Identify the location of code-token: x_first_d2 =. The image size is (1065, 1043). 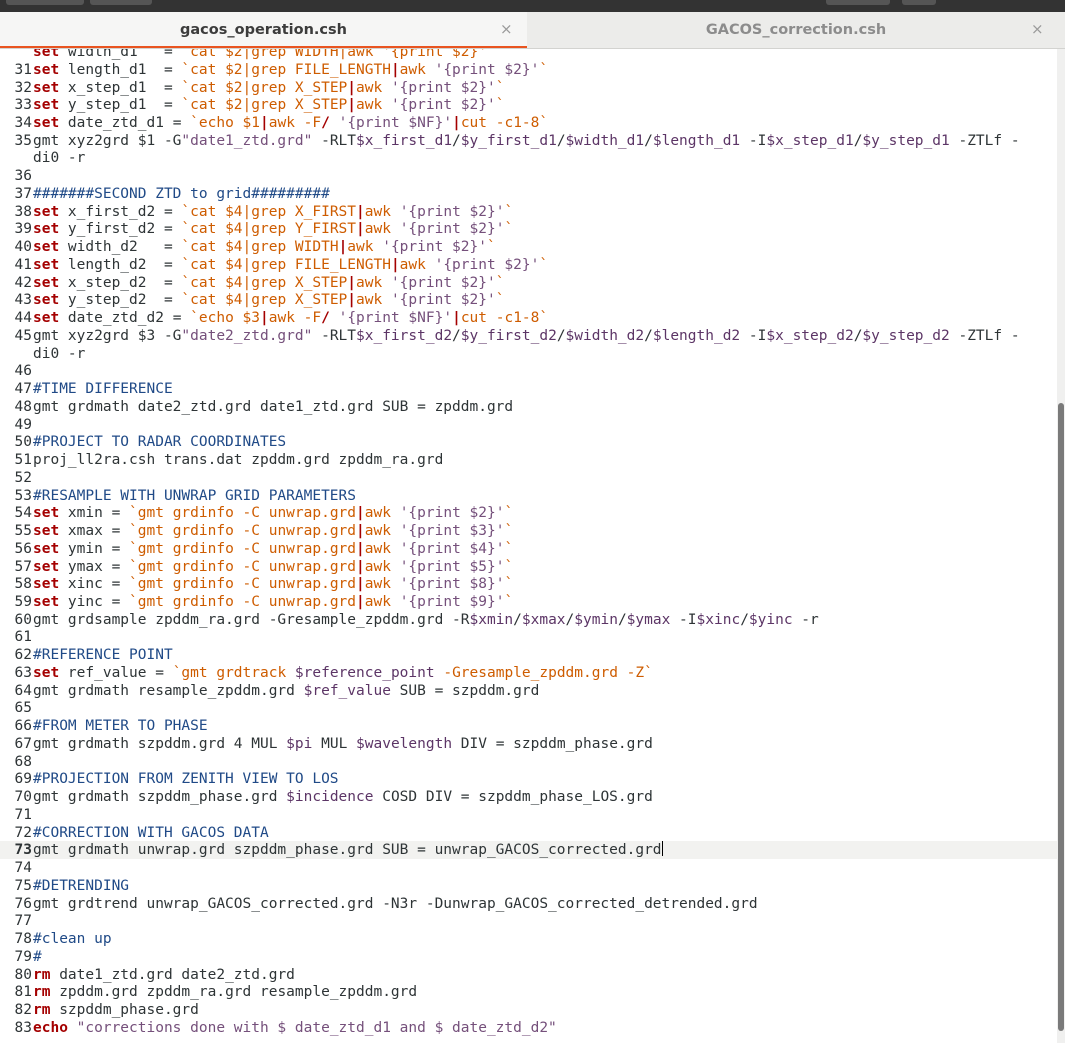
(120, 211).